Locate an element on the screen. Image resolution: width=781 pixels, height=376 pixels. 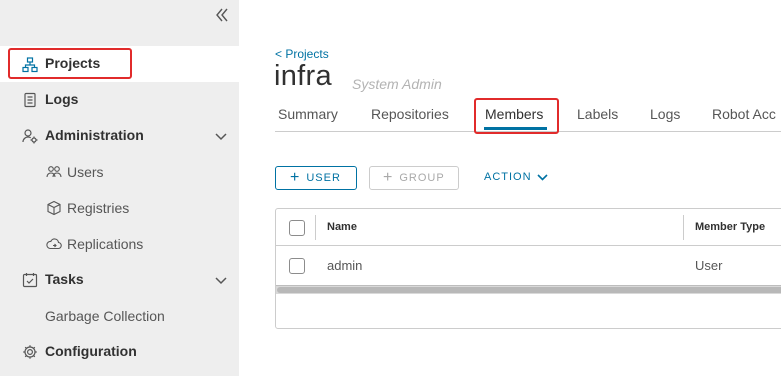
tab-repositories: Repositories is located at coordinates (410, 114).